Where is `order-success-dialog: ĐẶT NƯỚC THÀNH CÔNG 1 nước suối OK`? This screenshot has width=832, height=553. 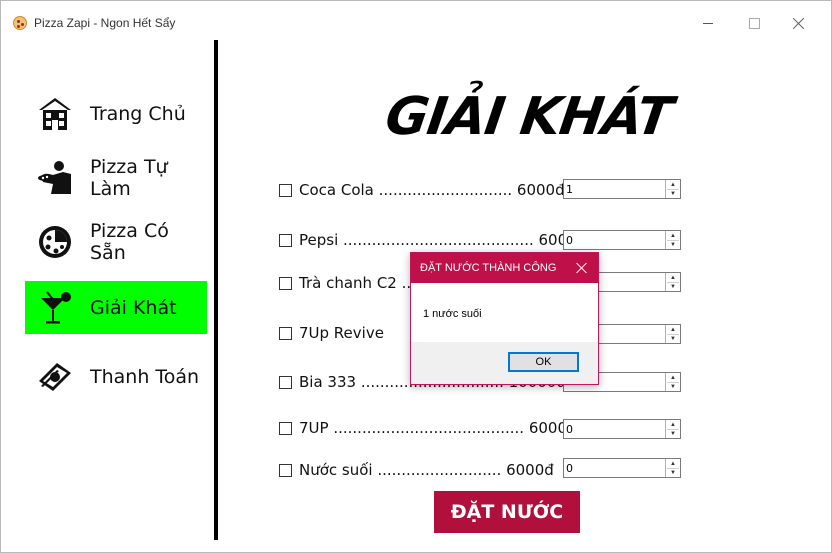 order-success-dialog: ĐẶT NƯỚC THÀNH CÔNG 1 nước suối OK is located at coordinates (504, 318).